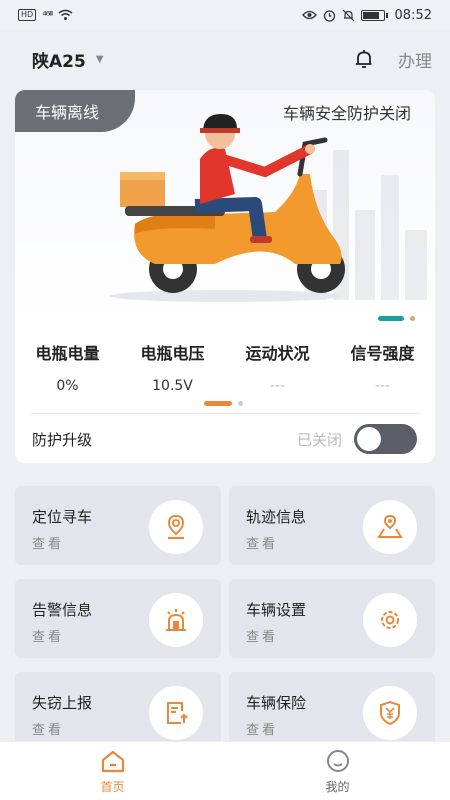 The height and width of the screenshot is (800, 450). I want to click on clock-time: 08:52, so click(413, 15).